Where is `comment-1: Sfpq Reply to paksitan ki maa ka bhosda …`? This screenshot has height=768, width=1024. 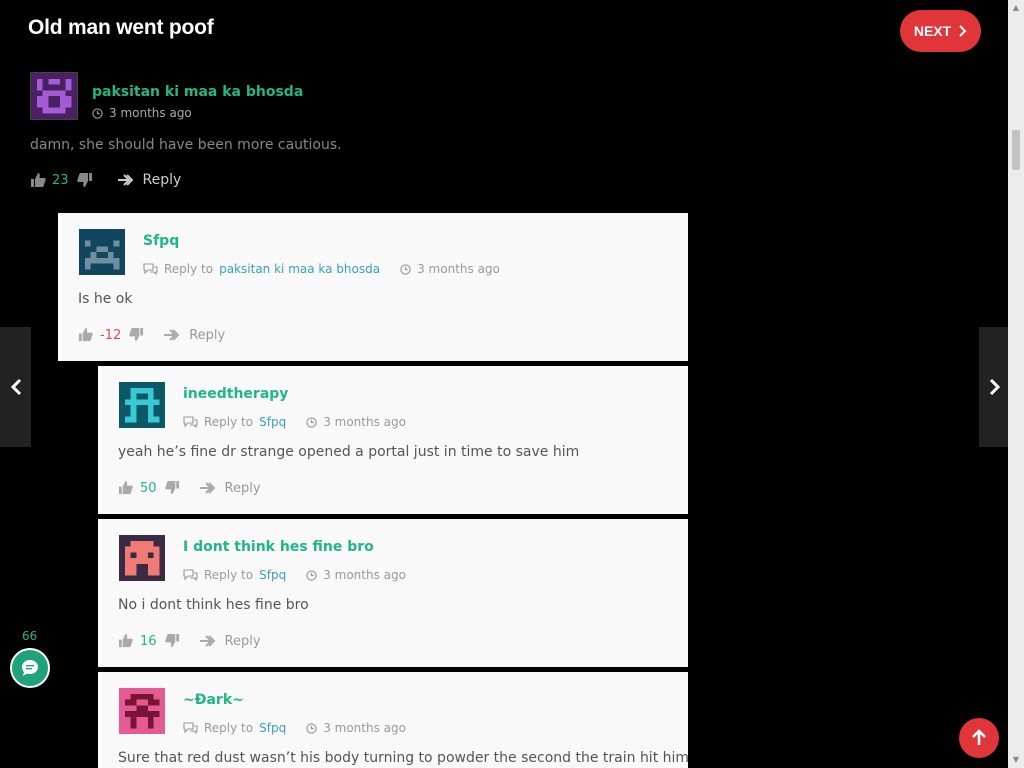 comment-1: Sfpq Reply to paksitan ki maa ka bhosda … is located at coordinates (373, 287).